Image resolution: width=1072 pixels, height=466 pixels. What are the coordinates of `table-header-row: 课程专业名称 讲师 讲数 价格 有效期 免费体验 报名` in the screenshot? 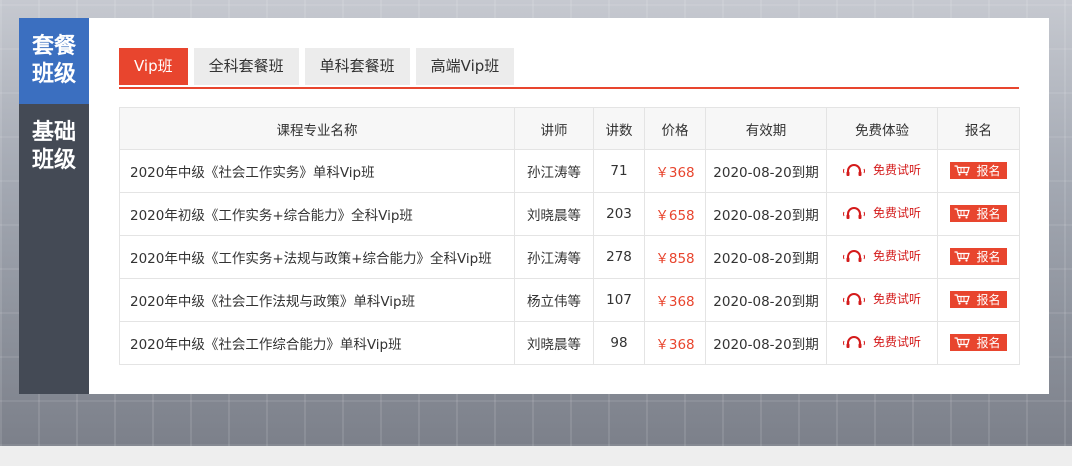 It's located at (569, 128).